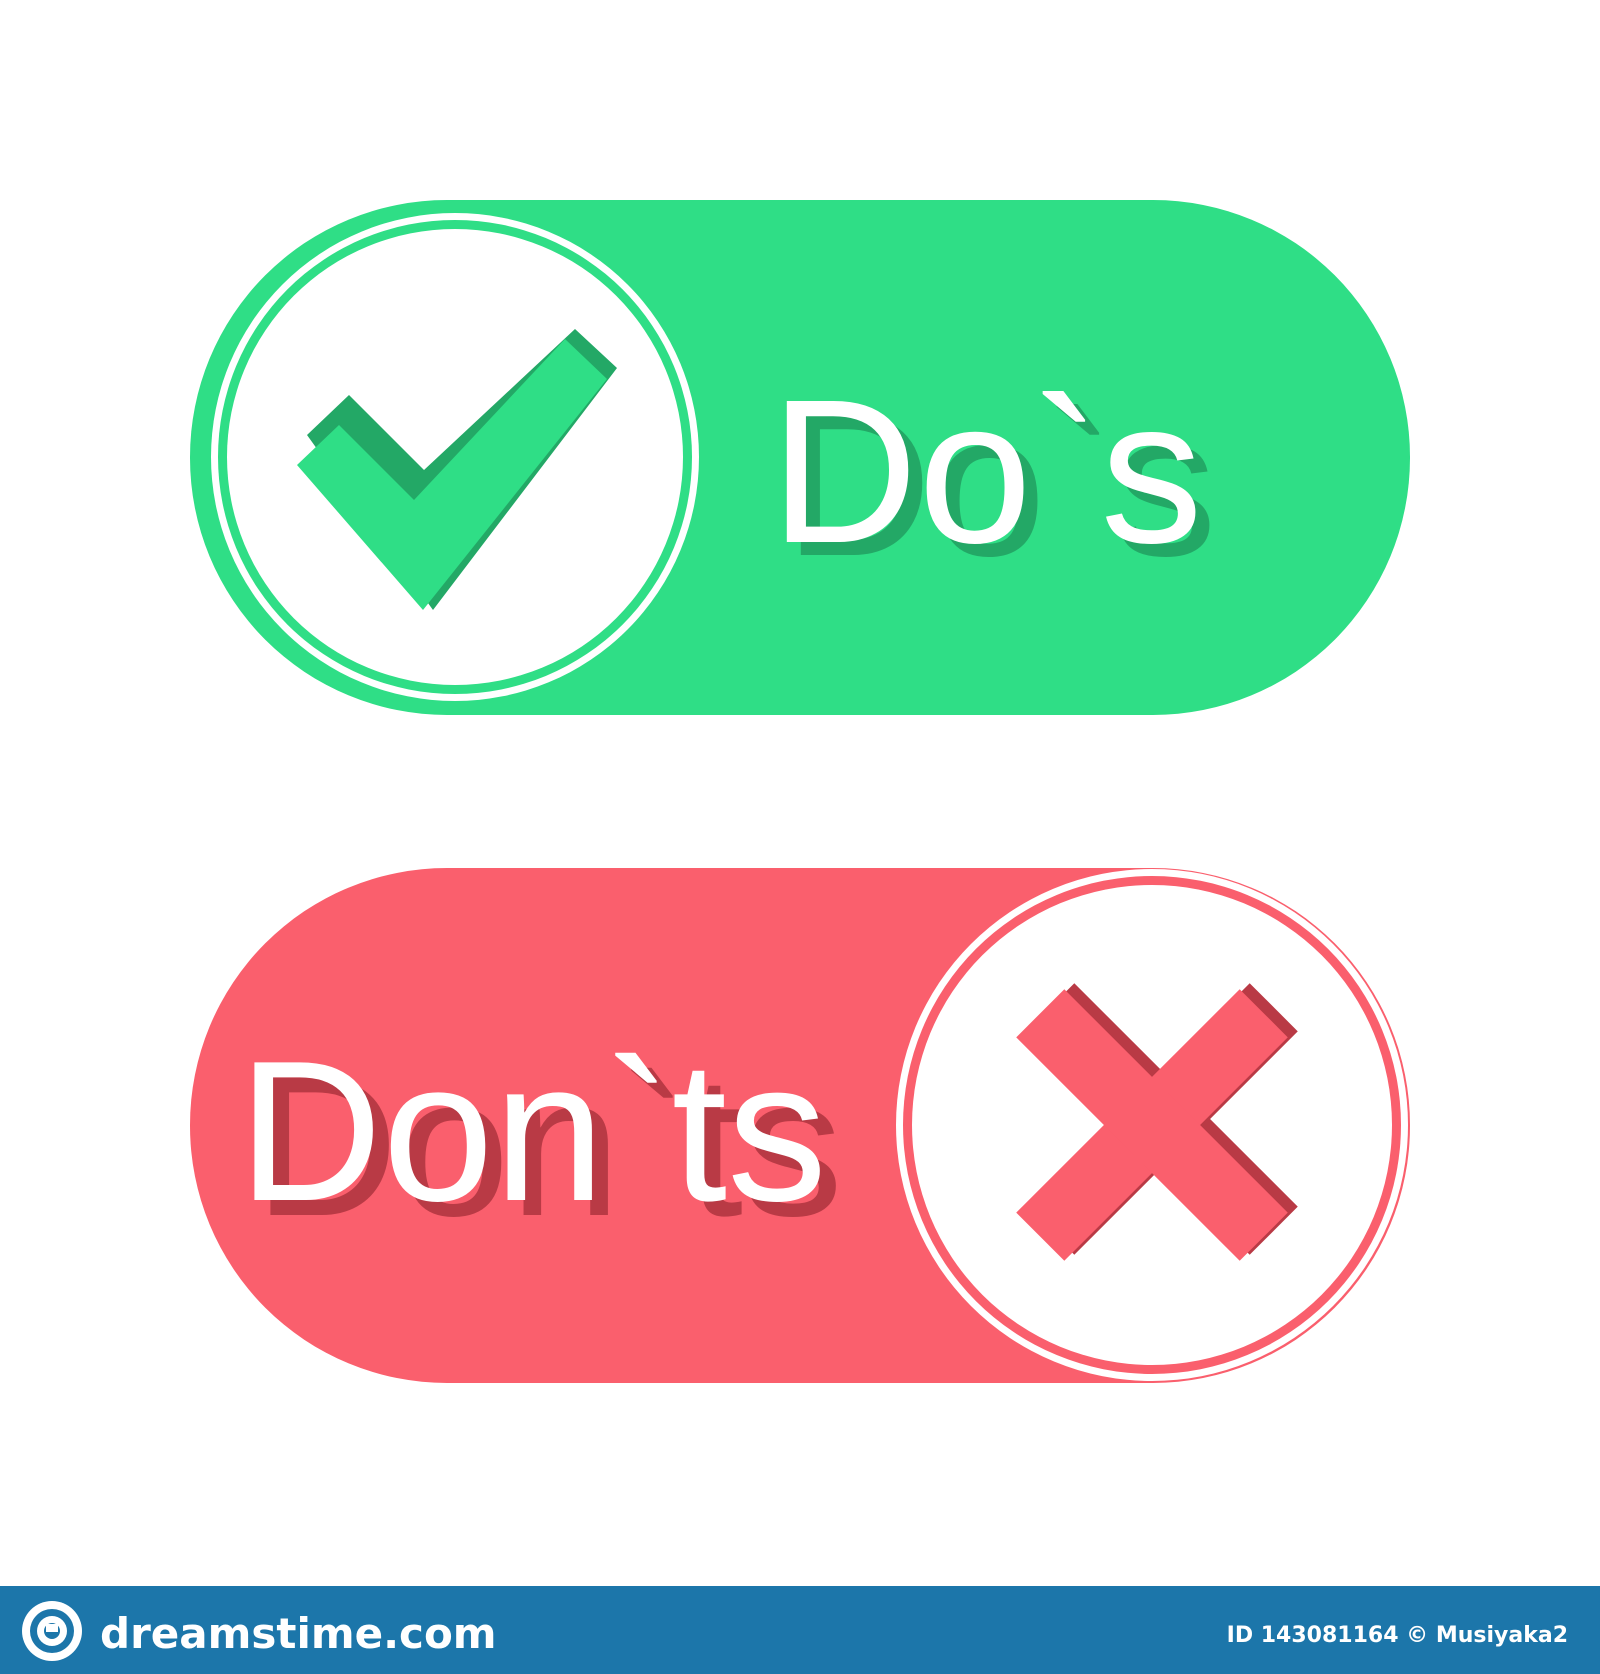 The height and width of the screenshot is (1674, 1600). What do you see at coordinates (298, 1633) in the screenshot?
I see `footer-brand: dreamstime.com` at bounding box center [298, 1633].